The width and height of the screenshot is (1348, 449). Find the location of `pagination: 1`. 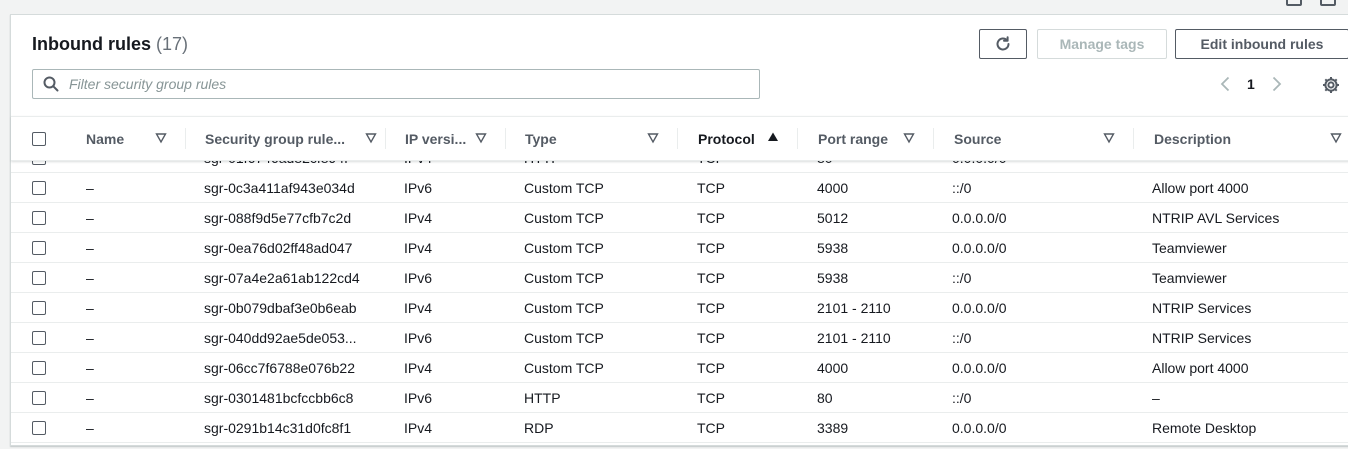

pagination: 1 is located at coordinates (1251, 84).